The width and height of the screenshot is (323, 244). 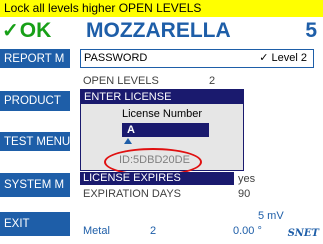 What do you see at coordinates (121, 81) in the screenshot?
I see `open-levels-label: OPEN LEVELS` at bounding box center [121, 81].